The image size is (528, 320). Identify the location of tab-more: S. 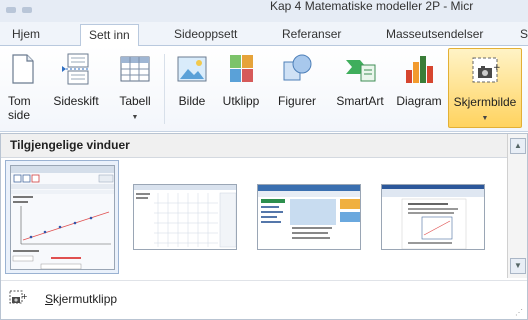
(524, 36).